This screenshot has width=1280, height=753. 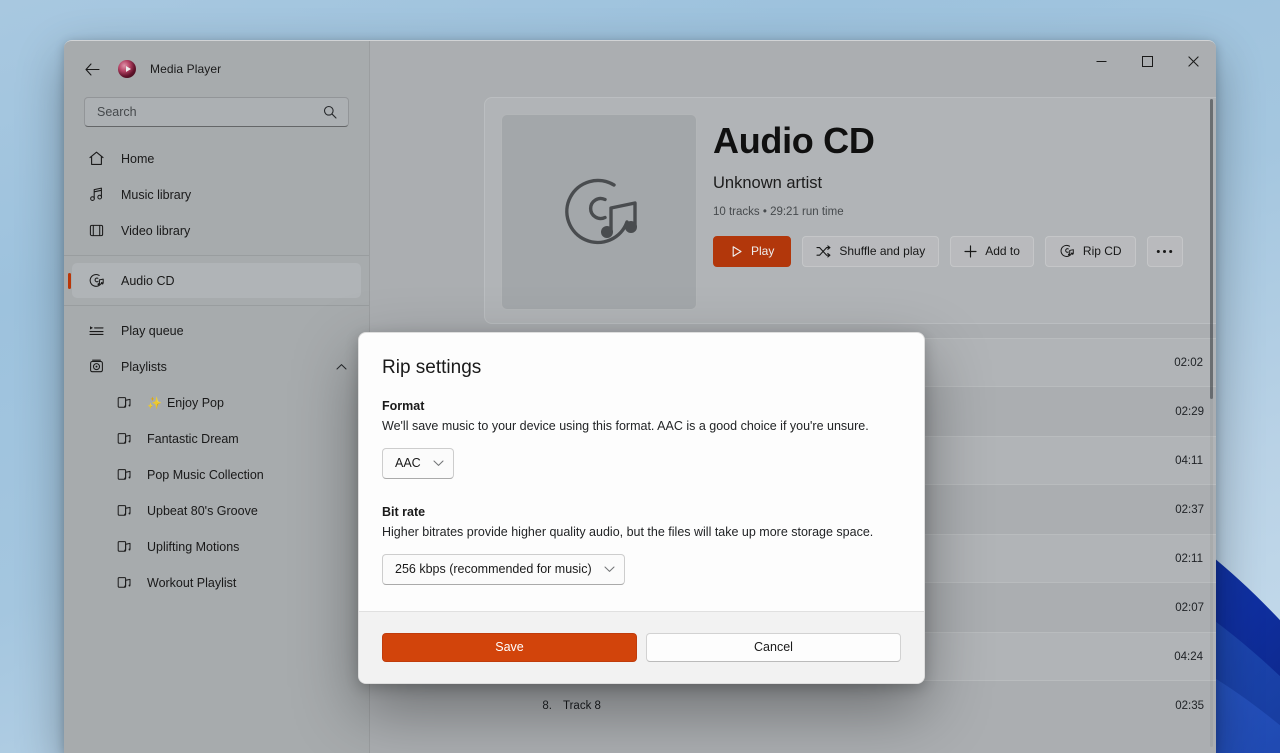 I want to click on bitrate-dropdown: 256 kbps (recommended for music), so click(x=503, y=569).